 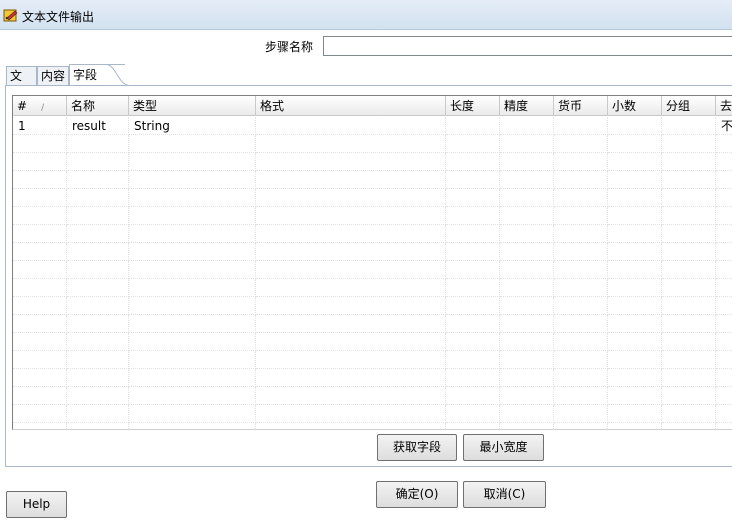 I want to click on window-title: 文本文件输出, so click(x=58, y=17).